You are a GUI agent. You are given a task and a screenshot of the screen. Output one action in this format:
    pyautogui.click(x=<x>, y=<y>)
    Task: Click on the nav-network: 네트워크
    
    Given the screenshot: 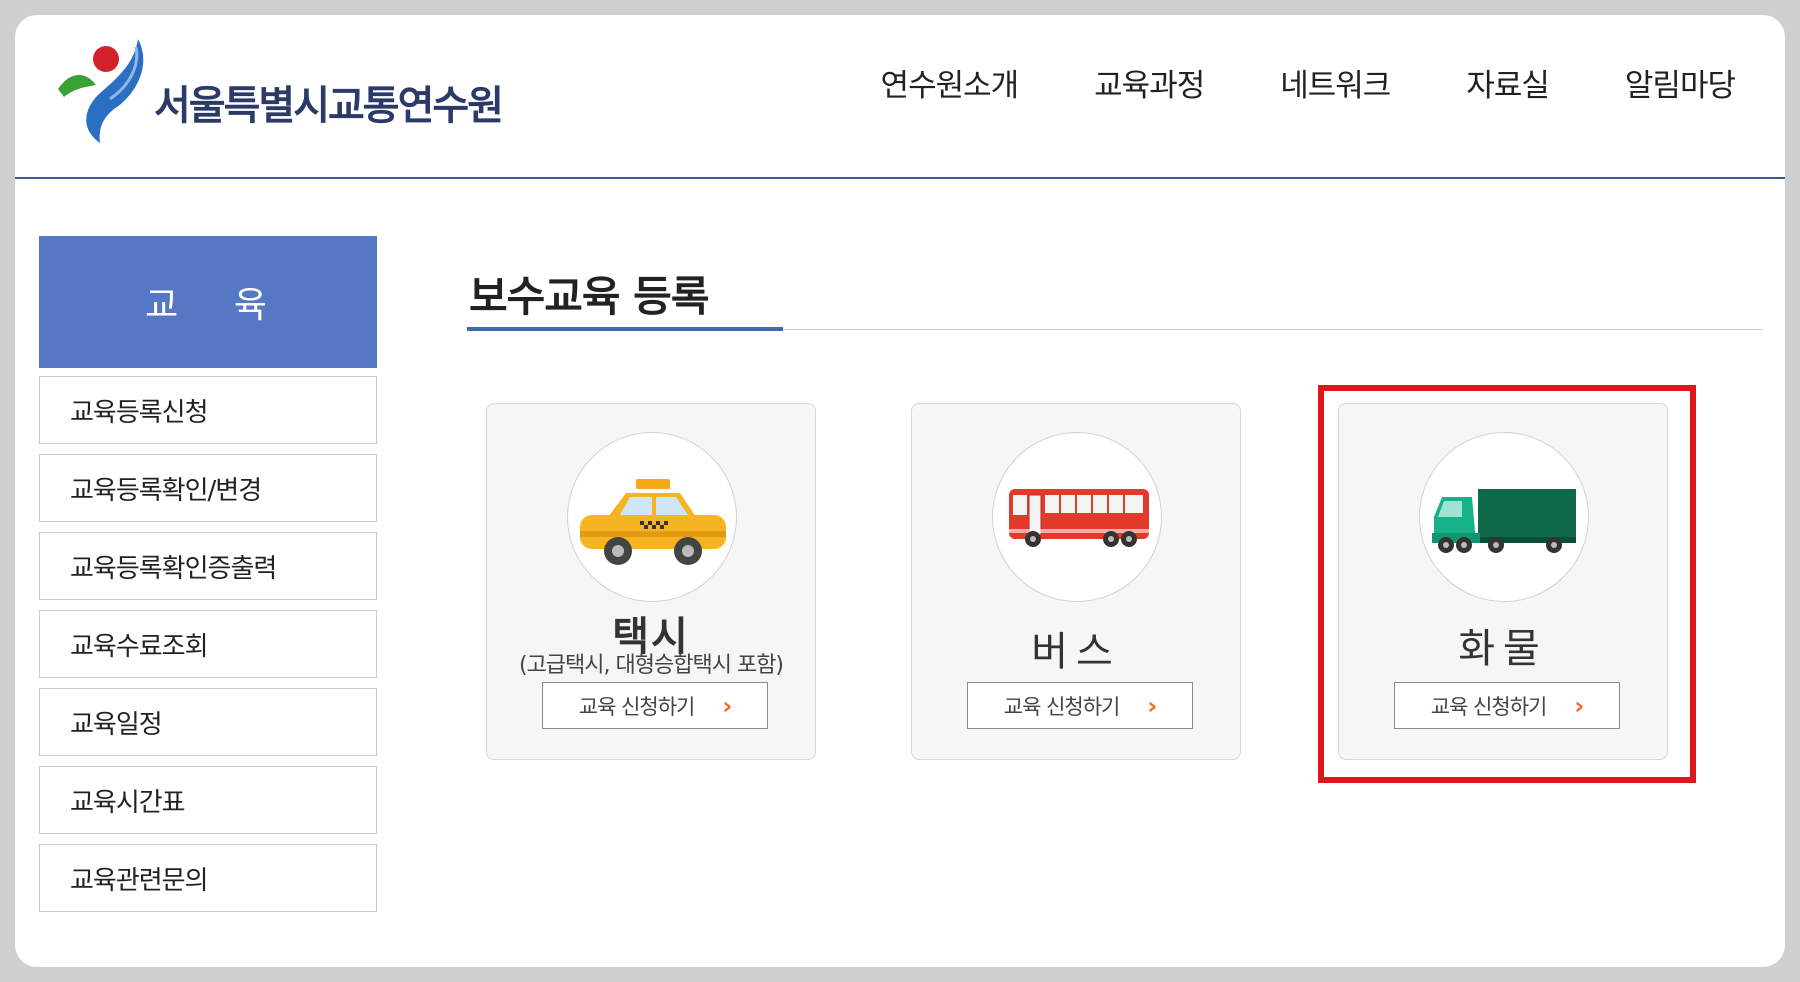 What is the action you would take?
    pyautogui.click(x=1335, y=82)
    